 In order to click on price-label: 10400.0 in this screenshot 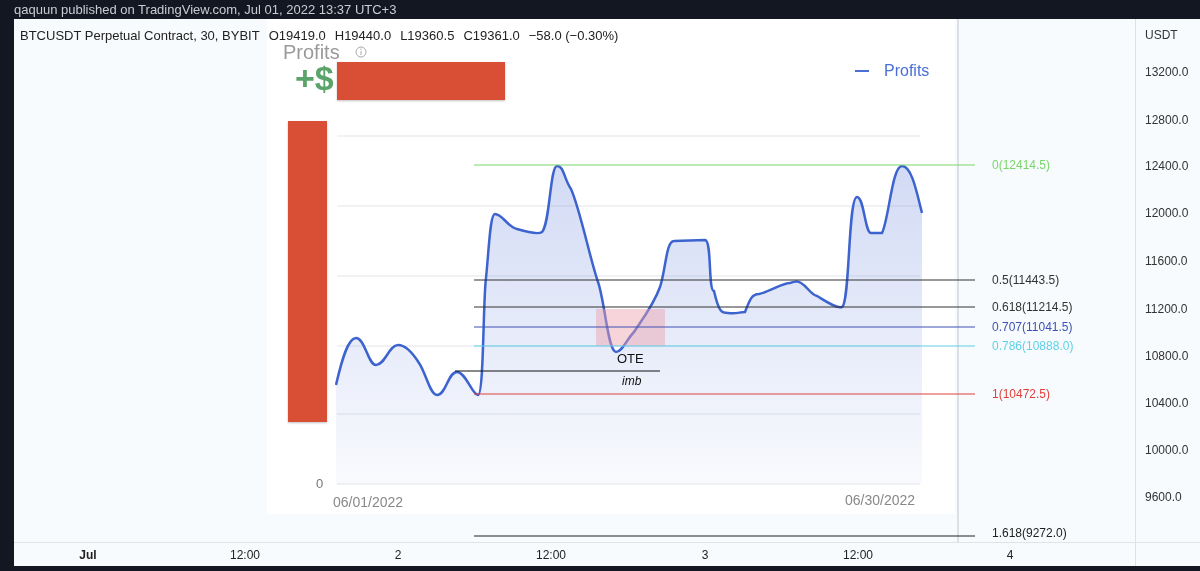, I will do `click(1167, 403)`.